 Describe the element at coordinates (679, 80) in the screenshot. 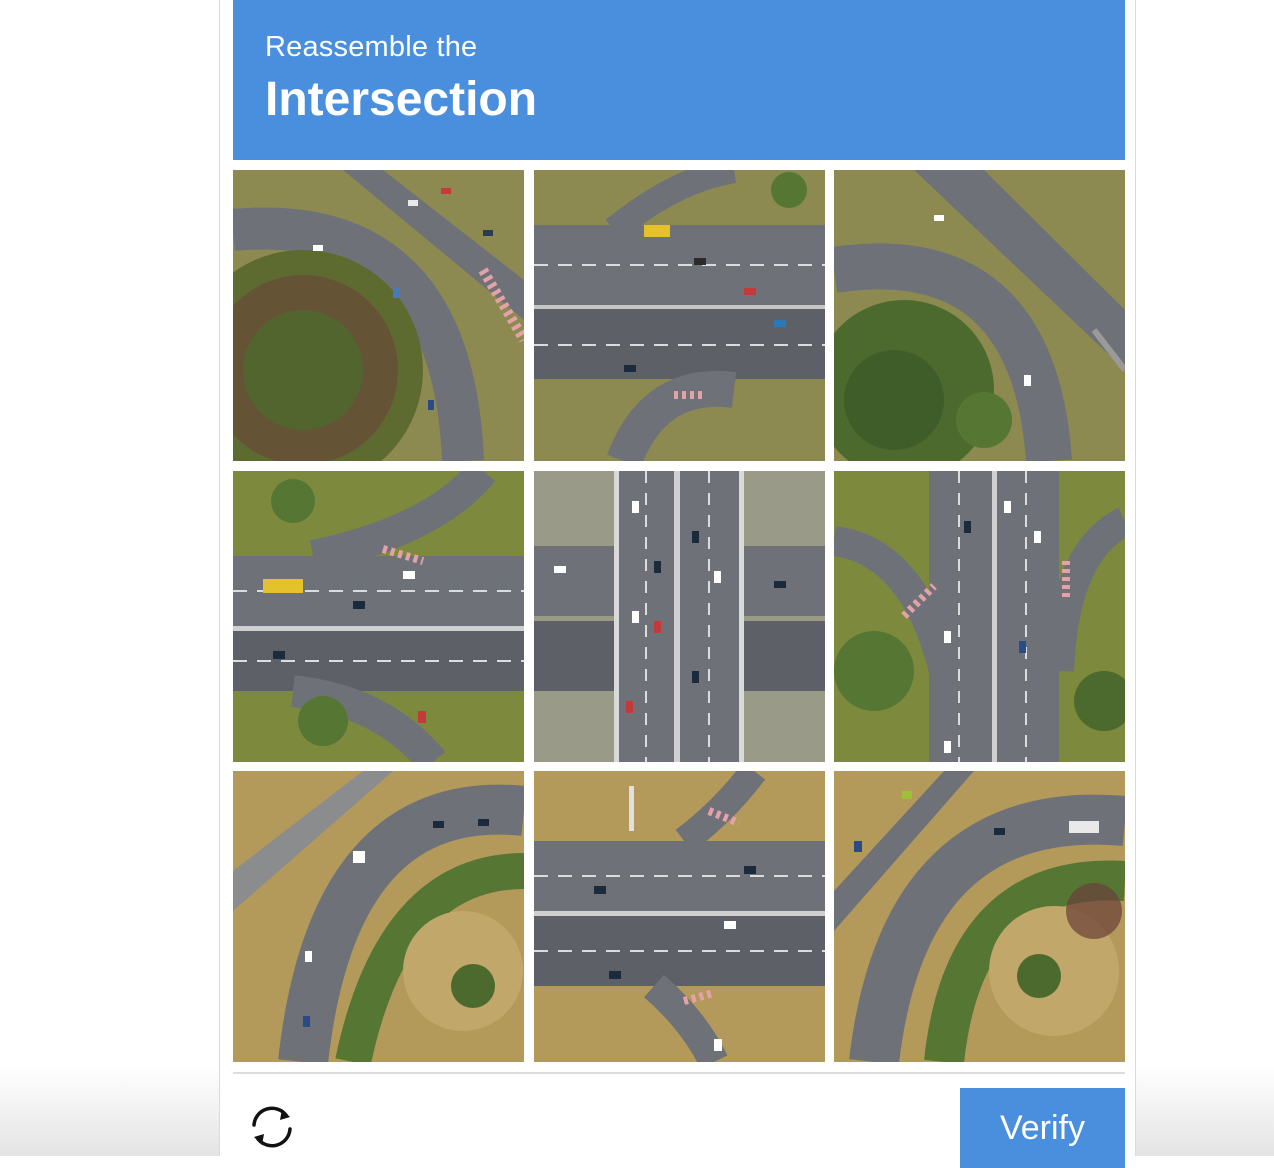

I see `challenge-header: Reassemble the Intersection` at that location.